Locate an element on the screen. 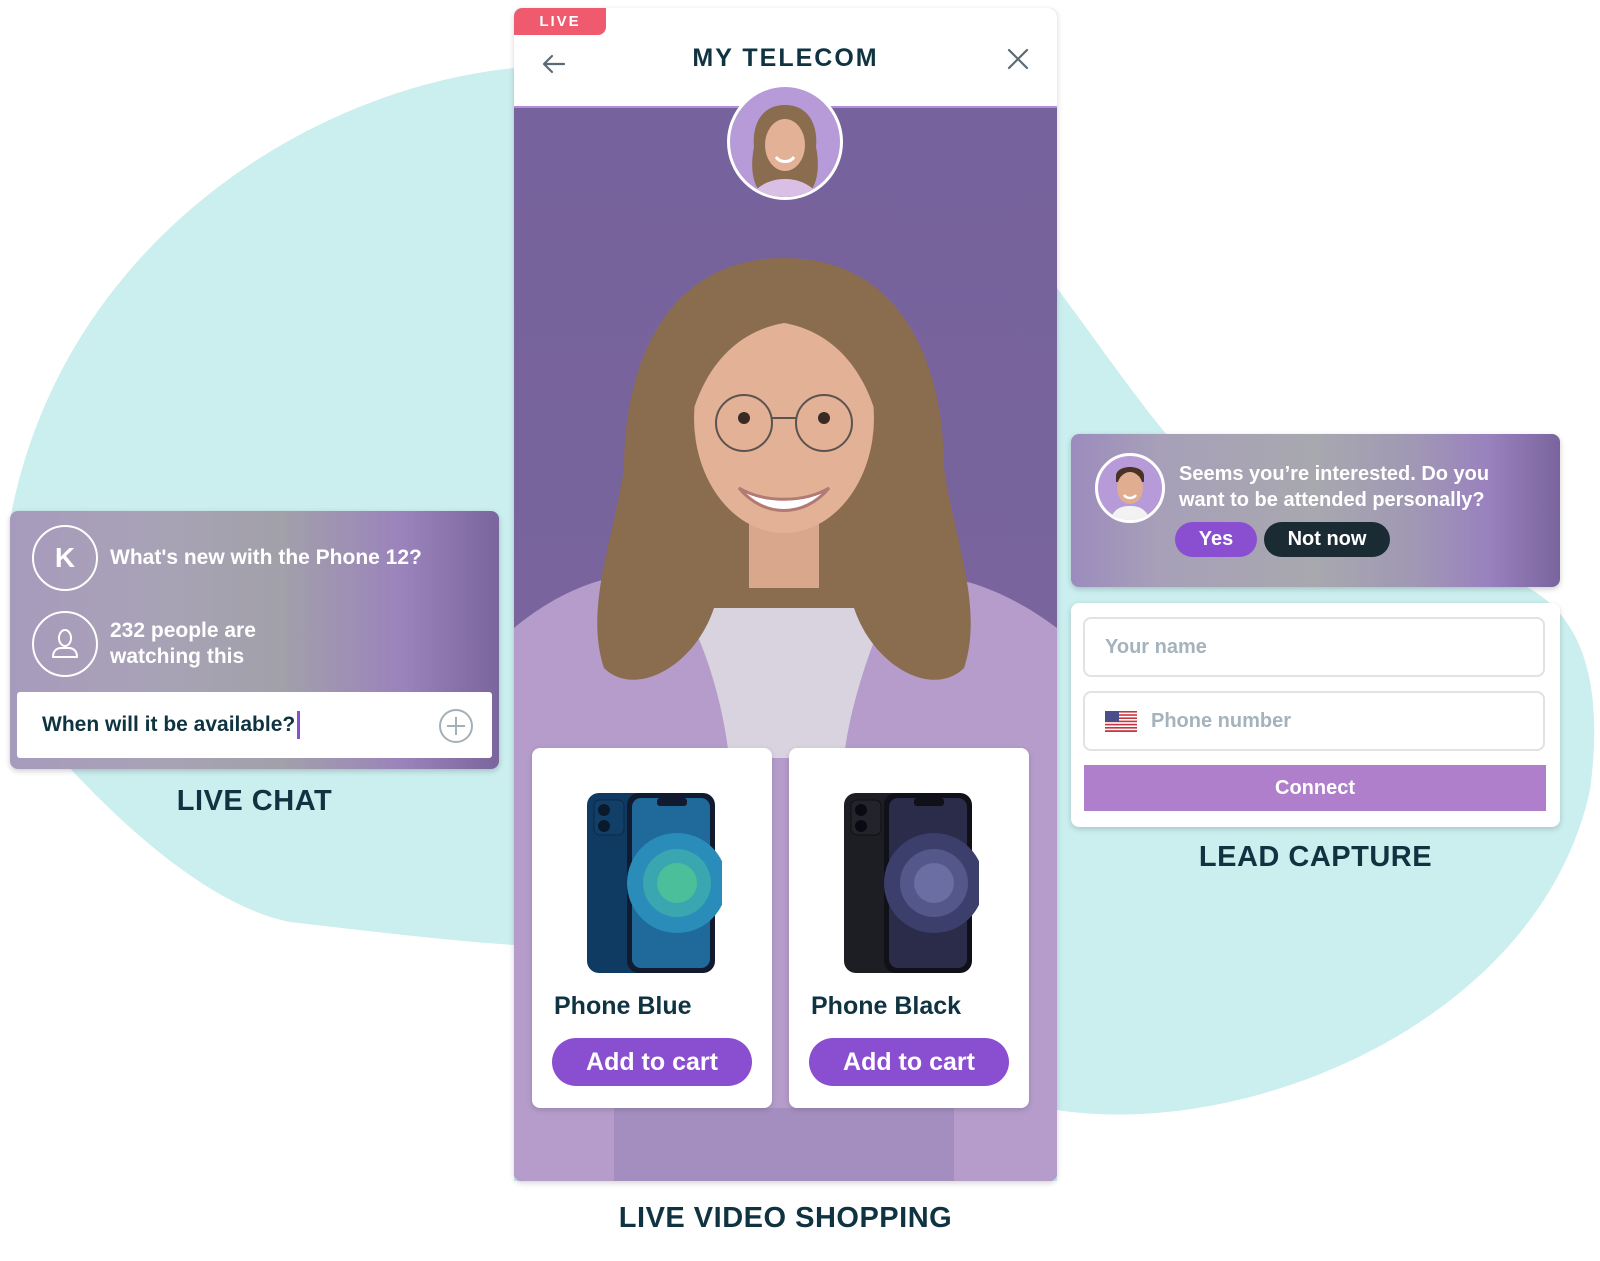  chat-message-text: What's new with the Phone 12? is located at coordinates (266, 557).